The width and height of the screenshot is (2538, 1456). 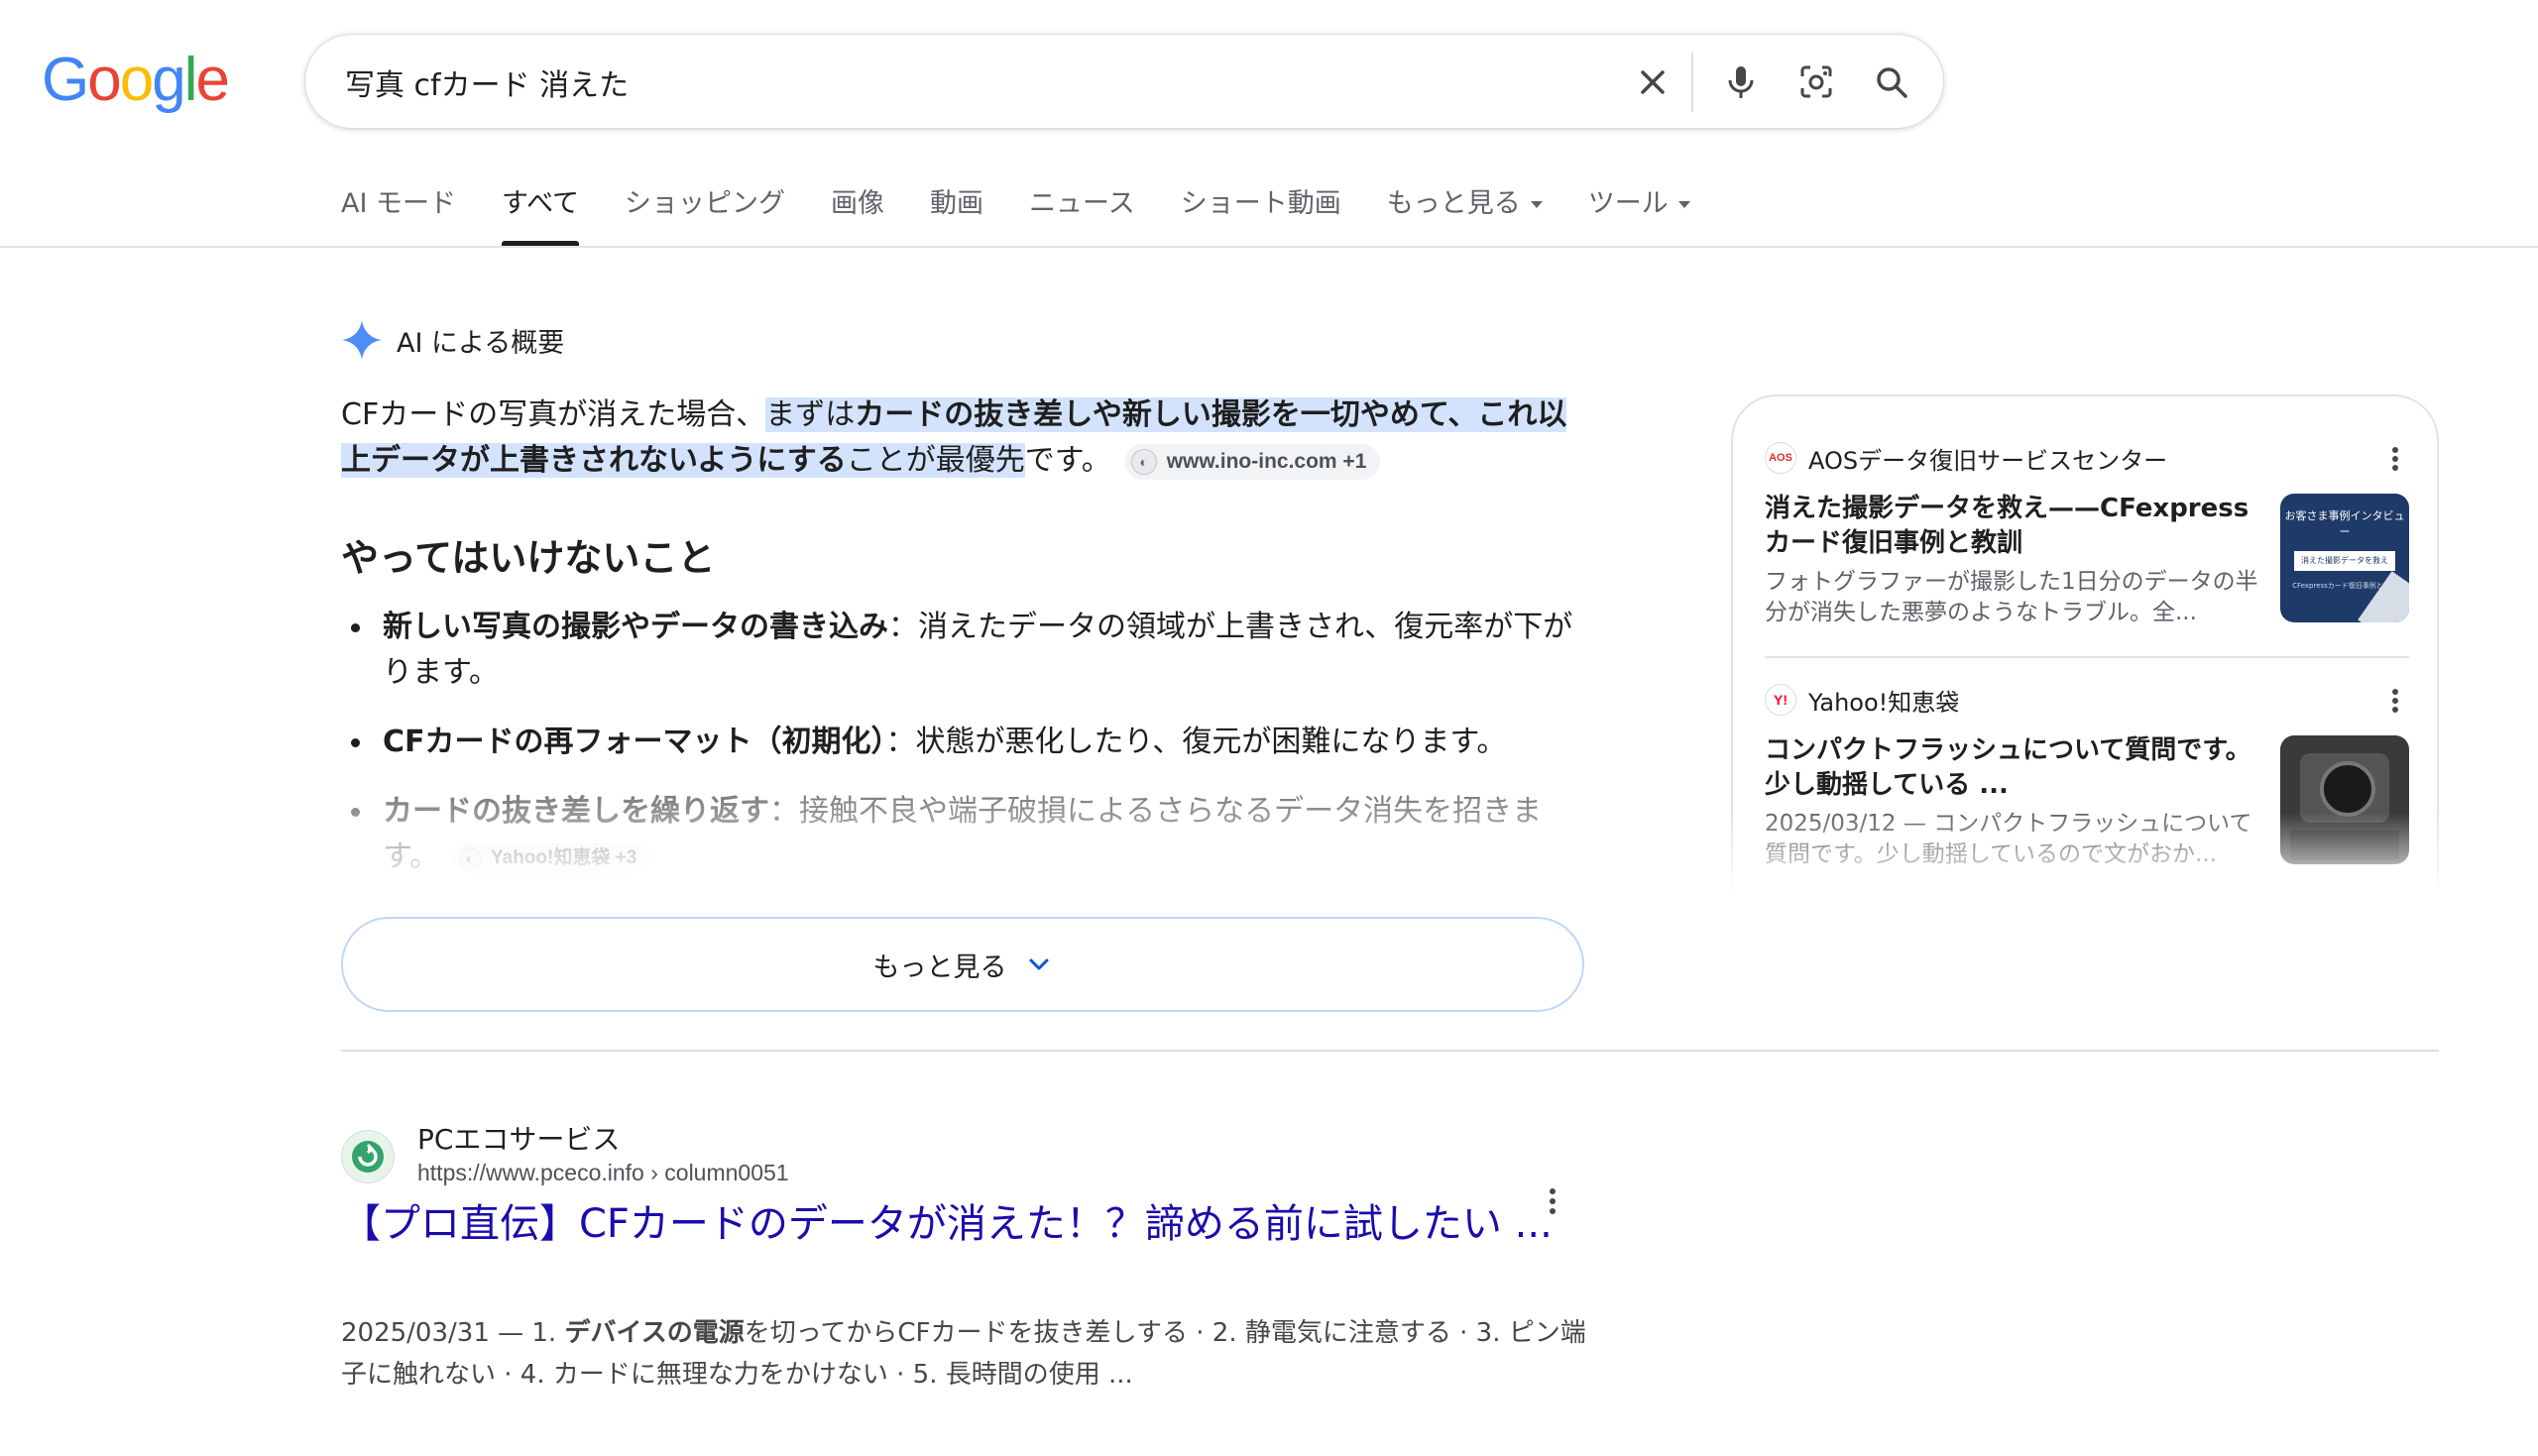 What do you see at coordinates (1628, 203) in the screenshot?
I see `tab-label: ツール` at bounding box center [1628, 203].